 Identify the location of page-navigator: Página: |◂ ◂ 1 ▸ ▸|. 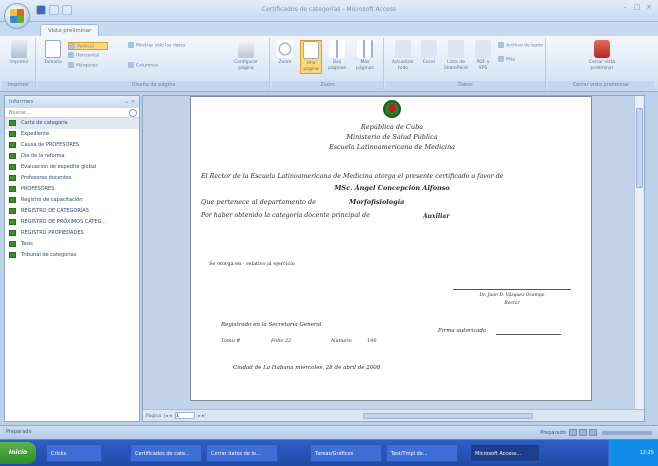
(176, 415).